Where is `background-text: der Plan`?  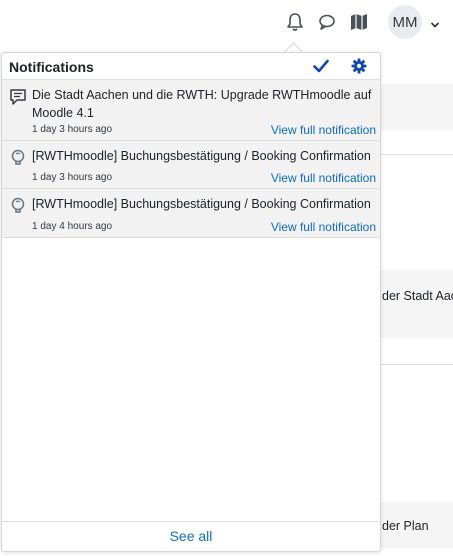
background-text: der Plan is located at coordinates (405, 526).